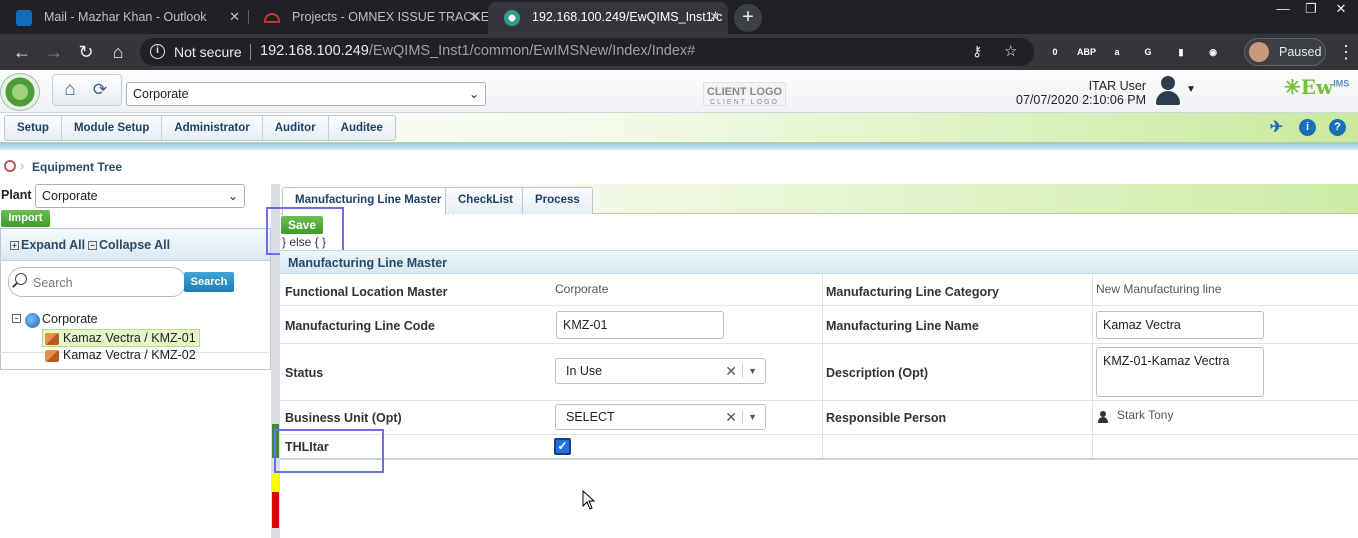  I want to click on tree-root-corporate: Corporate, so click(70, 319).